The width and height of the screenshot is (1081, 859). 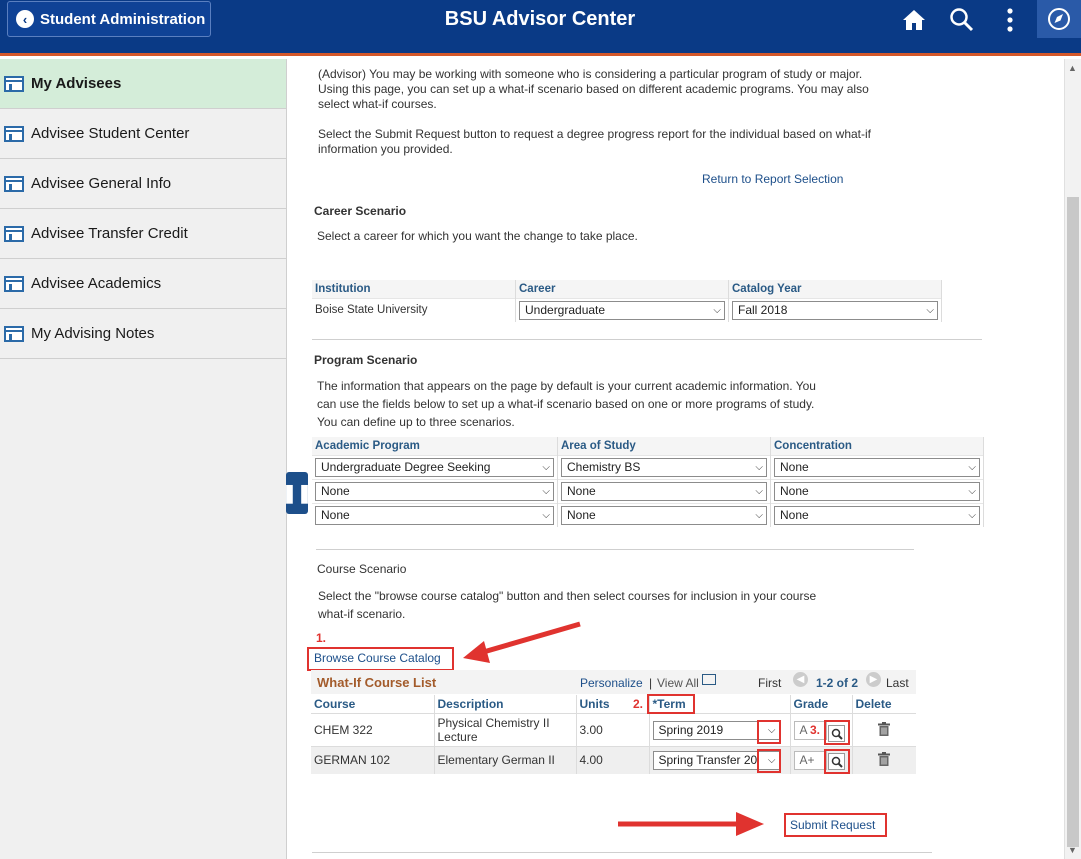 I want to click on row-count: 1-2 of 2, so click(x=837, y=683).